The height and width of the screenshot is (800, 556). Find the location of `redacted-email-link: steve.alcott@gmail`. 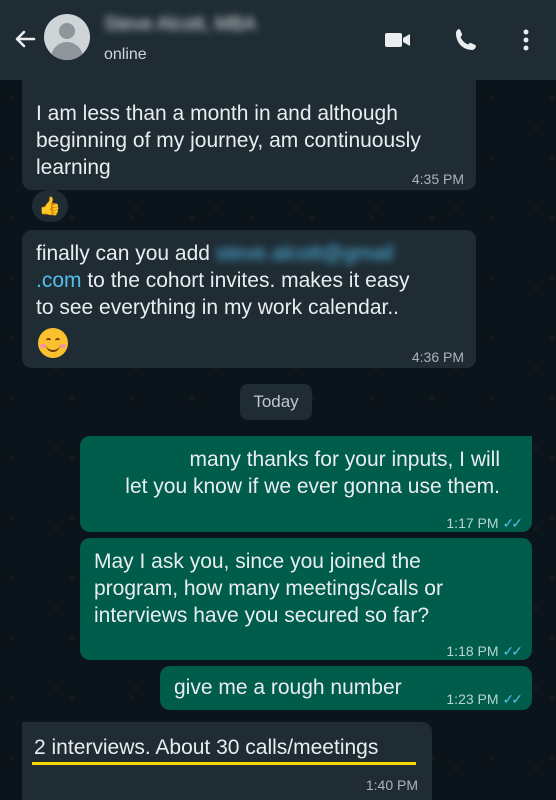

redacted-email-link: steve.alcott@gmail is located at coordinates (305, 253).